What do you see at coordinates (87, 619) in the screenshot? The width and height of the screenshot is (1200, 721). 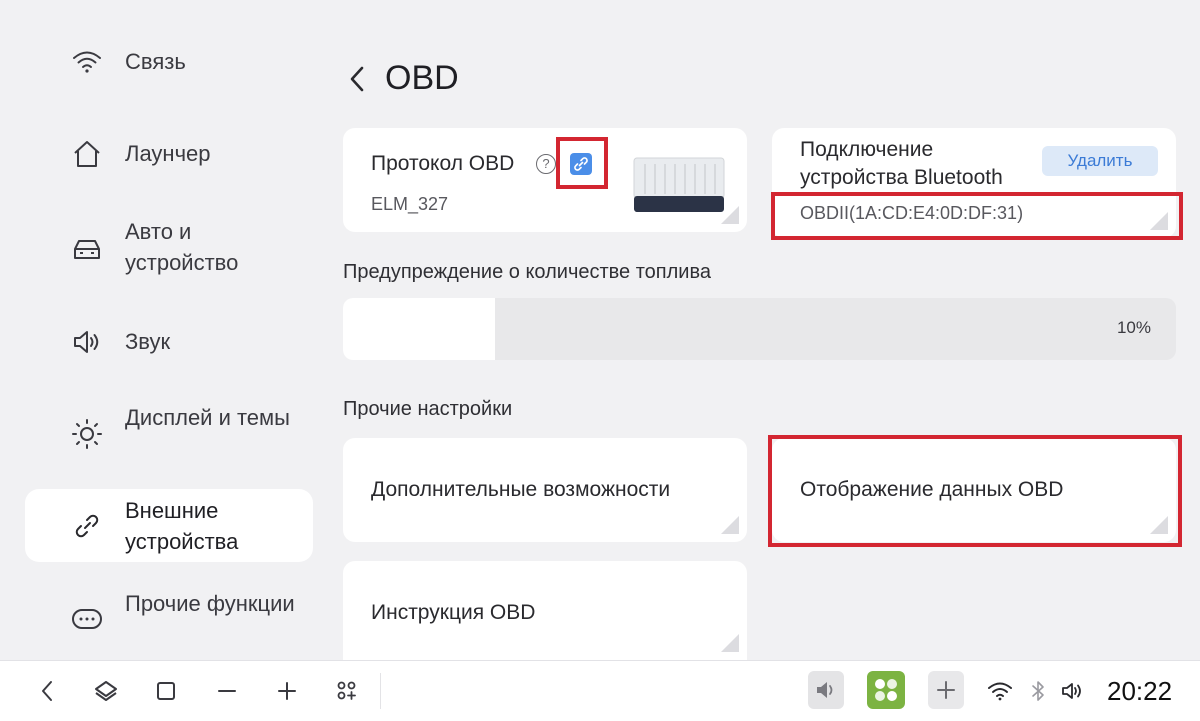 I see `more-icon` at bounding box center [87, 619].